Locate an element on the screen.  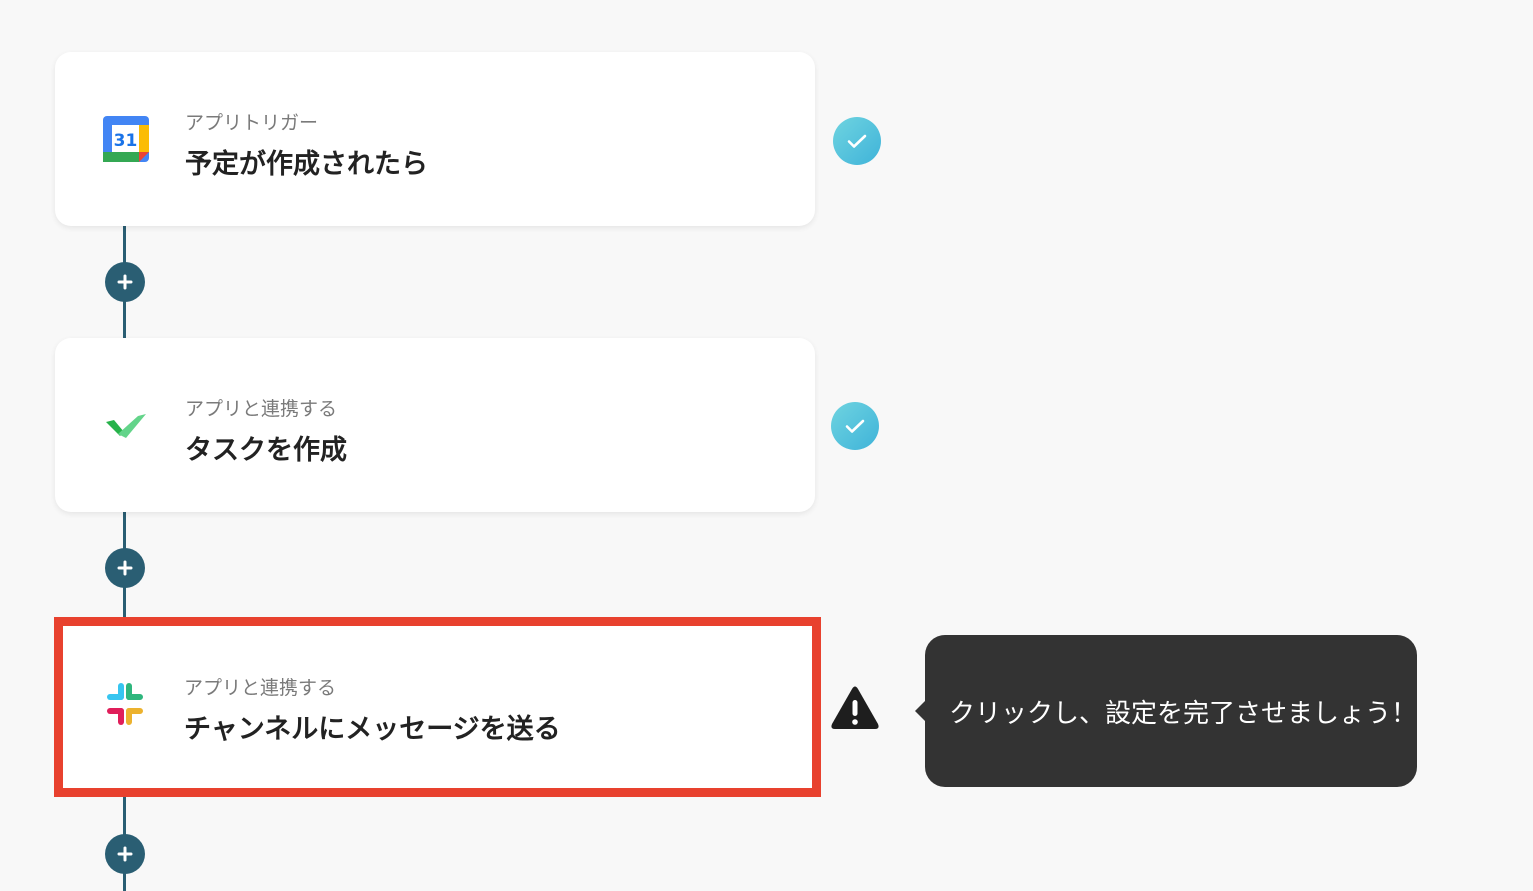
flow-step-card: アプリと連携する タスクを作成 is located at coordinates (435, 425).